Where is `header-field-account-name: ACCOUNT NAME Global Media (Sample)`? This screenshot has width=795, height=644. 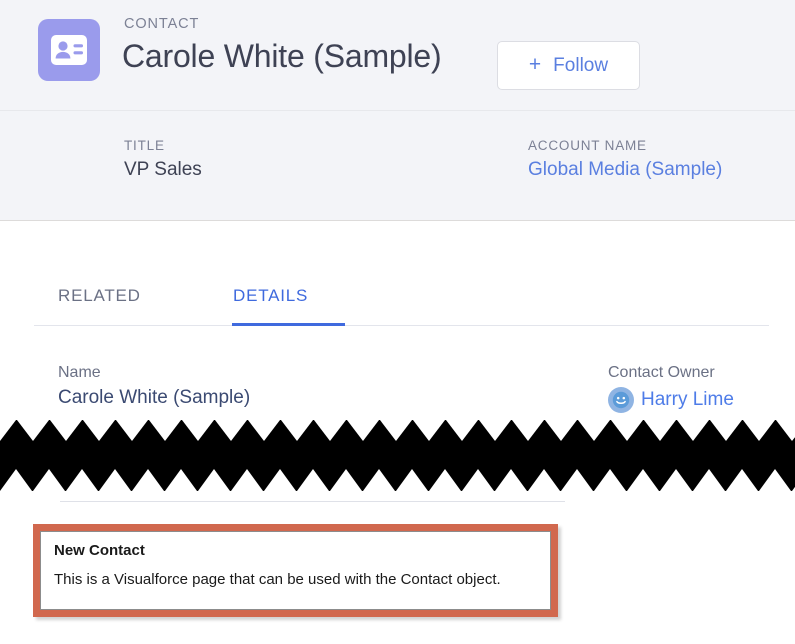
header-field-account-name: ACCOUNT NAME Global Media (Sample) is located at coordinates (625, 159).